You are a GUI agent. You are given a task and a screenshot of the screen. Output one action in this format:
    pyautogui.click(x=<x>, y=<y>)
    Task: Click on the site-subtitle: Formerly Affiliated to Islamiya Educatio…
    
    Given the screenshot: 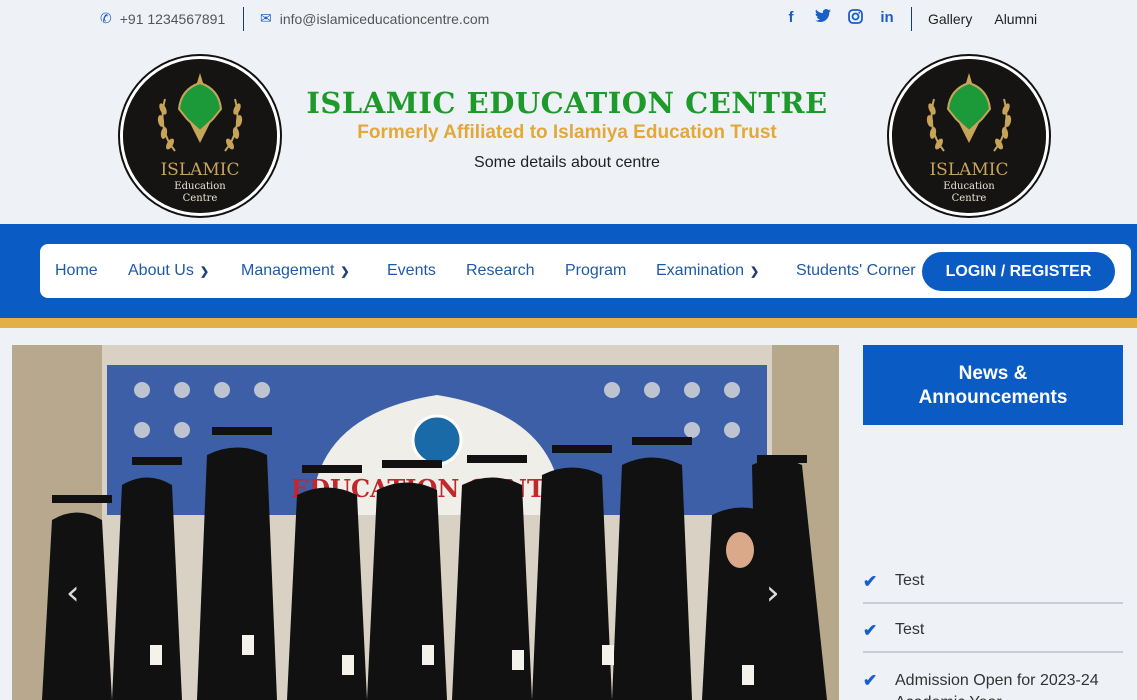 What is the action you would take?
    pyautogui.click(x=567, y=132)
    